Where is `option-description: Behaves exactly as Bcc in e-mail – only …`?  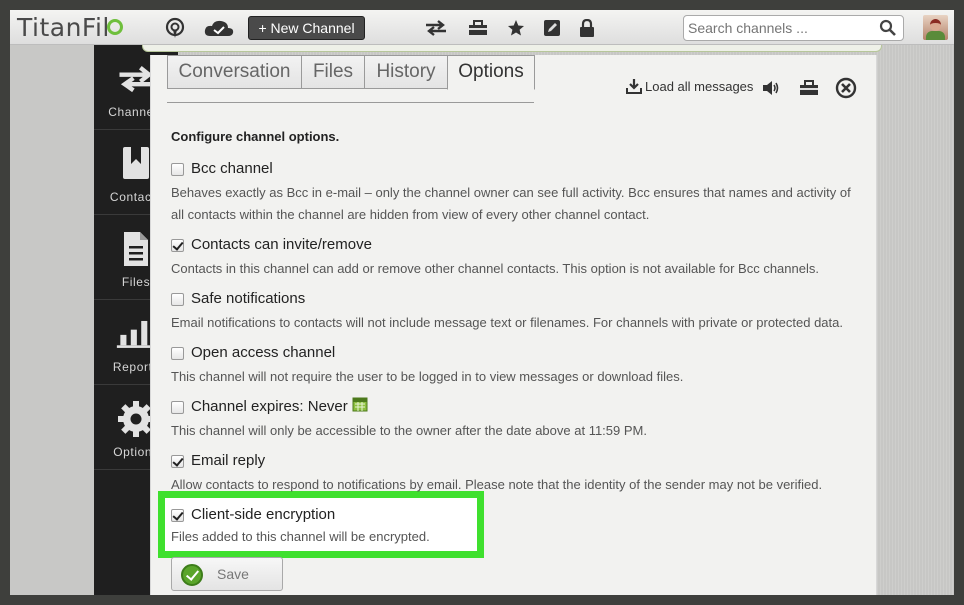
option-description: Behaves exactly as Bcc in e-mail – only … is located at coordinates (511, 203).